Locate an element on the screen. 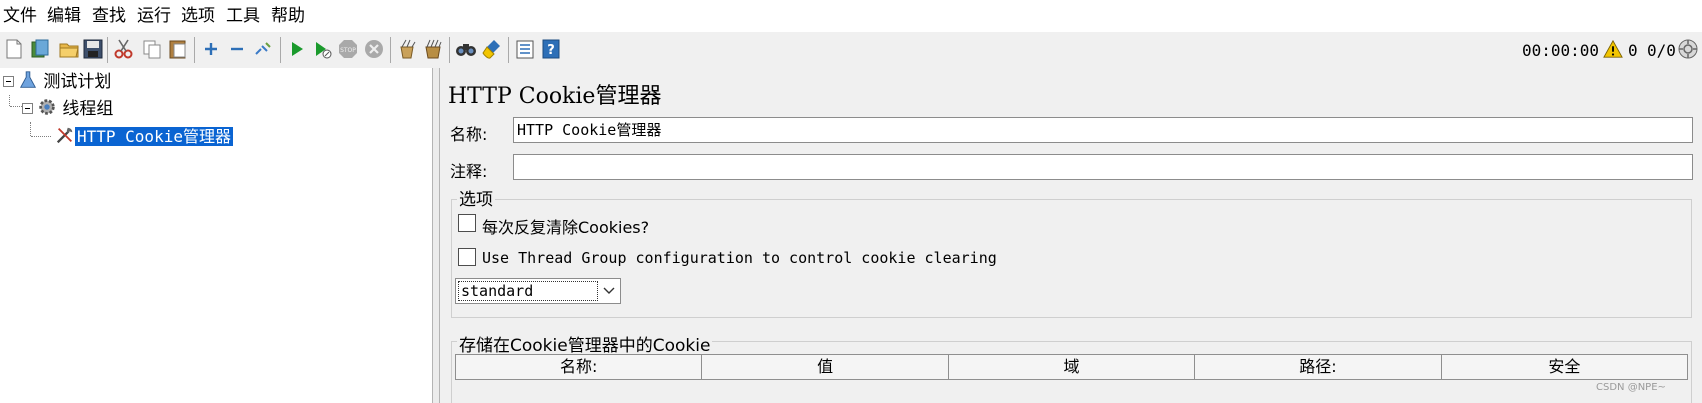 Image resolution: width=1702 pixels, height=403 pixels. pane-splitter is located at coordinates (436, 235).